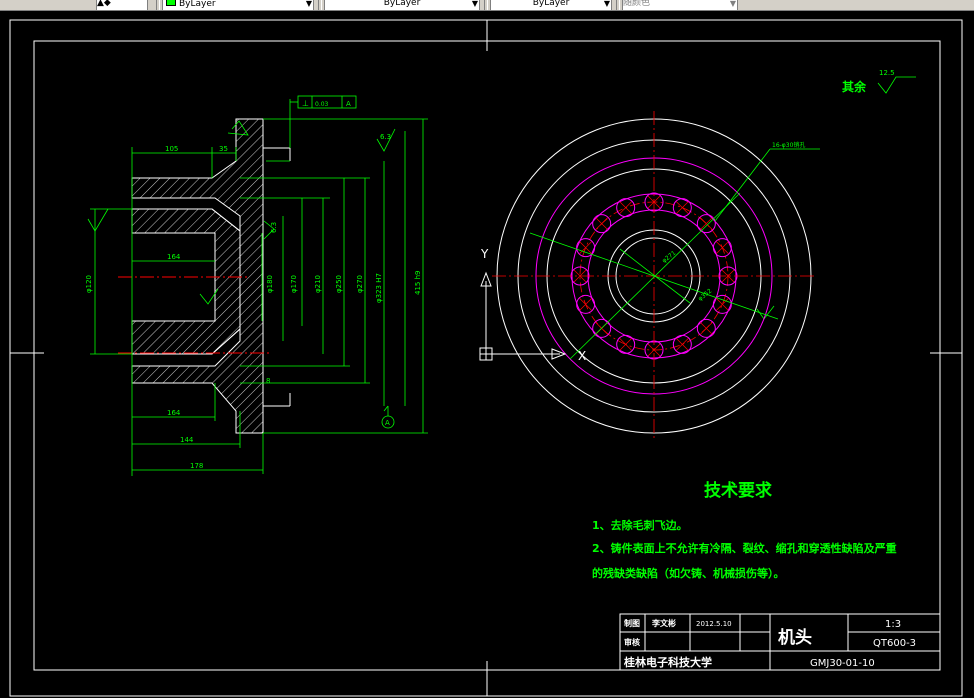 This screenshot has width=974, height=698. I want to click on tech-req-1: 1、去除毛刺飞边。, so click(640, 525).